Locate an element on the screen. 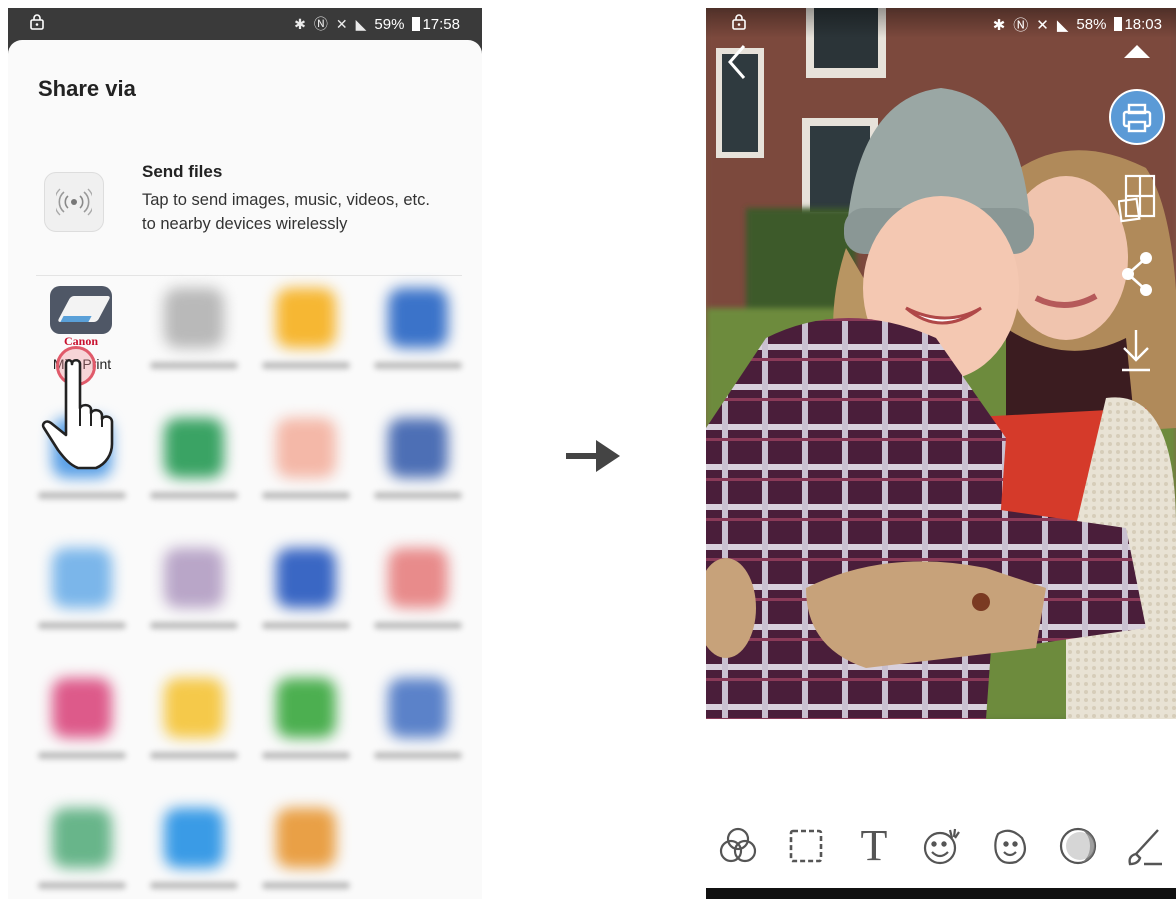  collapse-icon is located at coordinates (1137, 51).